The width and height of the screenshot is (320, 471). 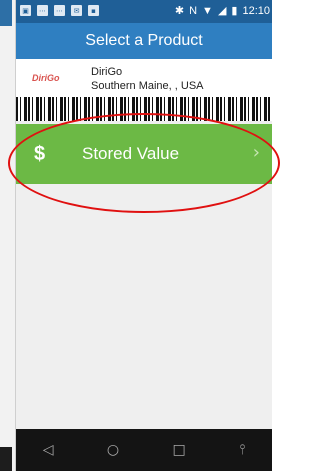 I want to click on android-nav-bar: ◁ ○ □ ⫯, so click(x=144, y=450).